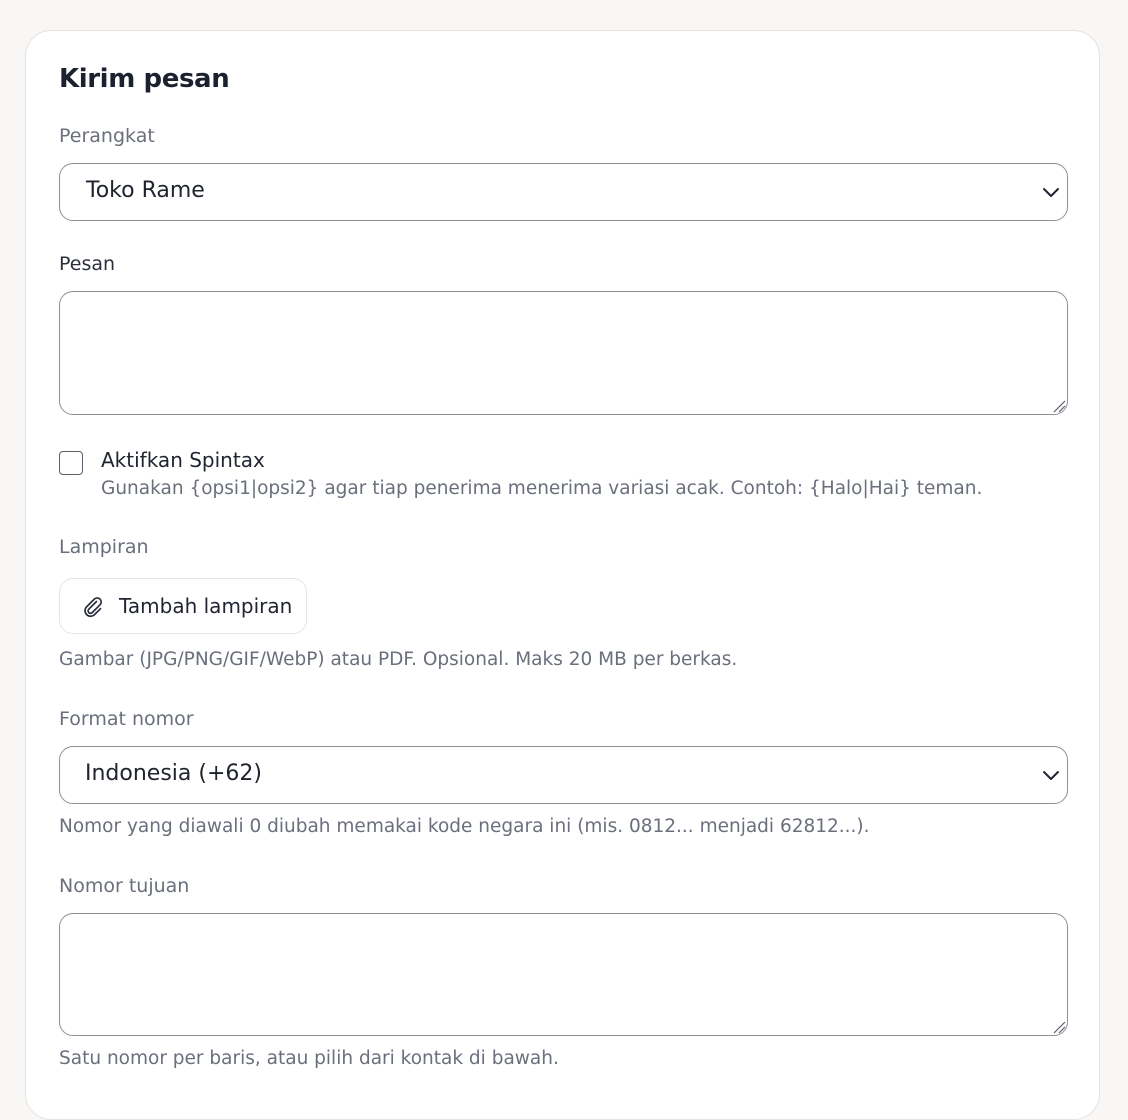 The width and height of the screenshot is (1128, 1120). Describe the element at coordinates (183, 460) in the screenshot. I see `spintax-label: Aktifkan Spintax` at that location.